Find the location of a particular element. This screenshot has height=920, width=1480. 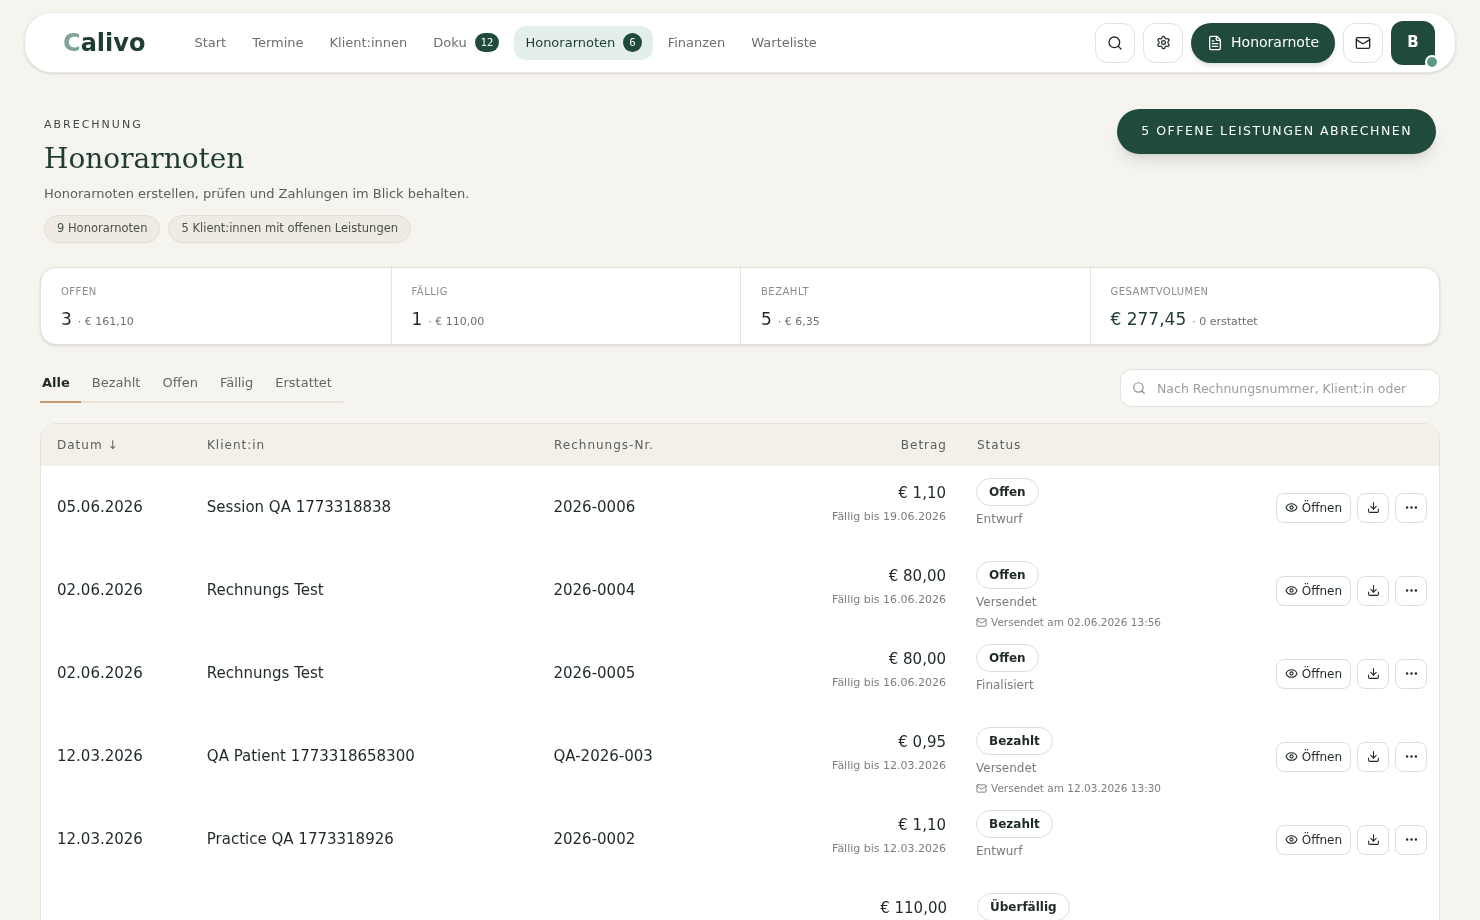

amount: € 0,95 is located at coordinates (922, 742).